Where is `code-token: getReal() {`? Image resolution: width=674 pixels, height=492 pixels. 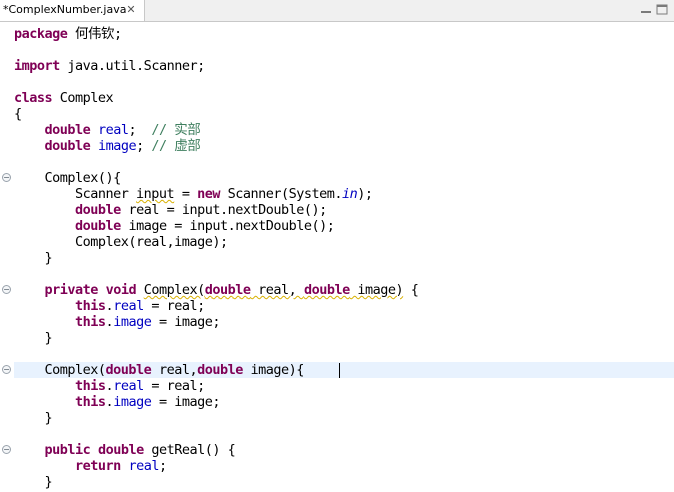
code-token: getReal() { is located at coordinates (189, 450).